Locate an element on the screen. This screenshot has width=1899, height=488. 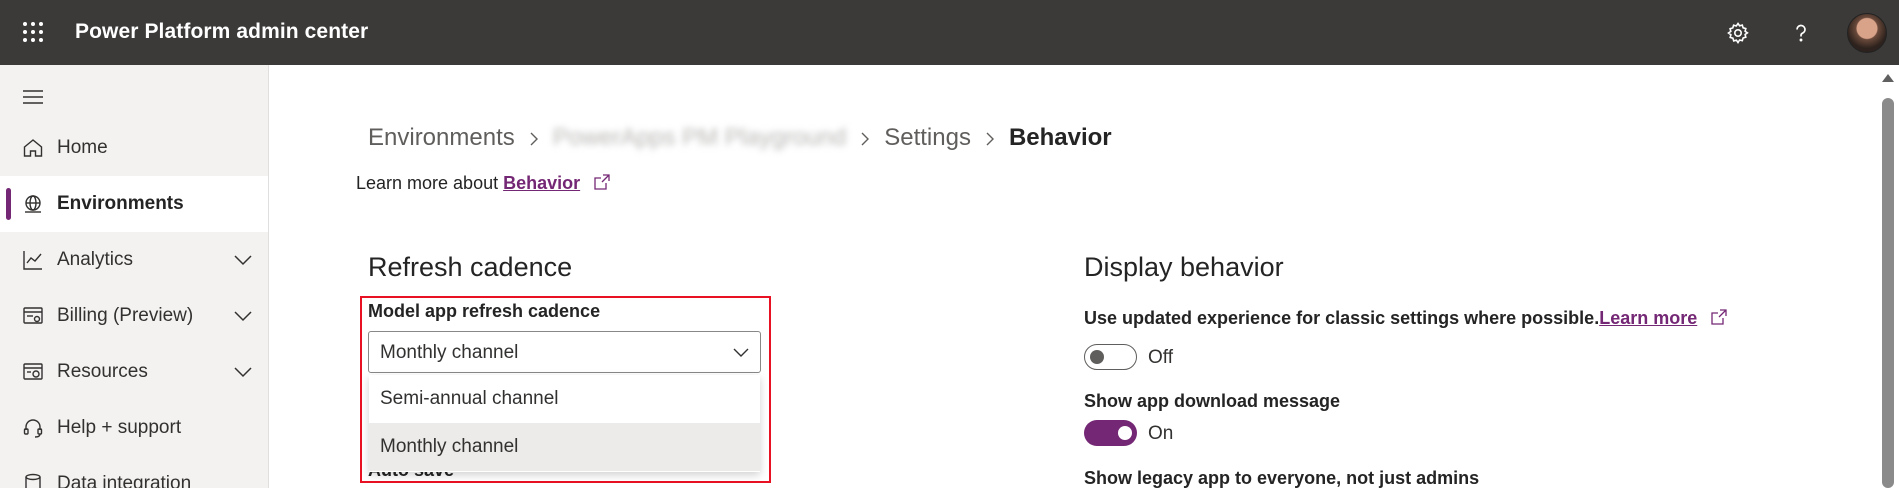
app-download-message-label: Show app download message is located at coordinates (1212, 401).